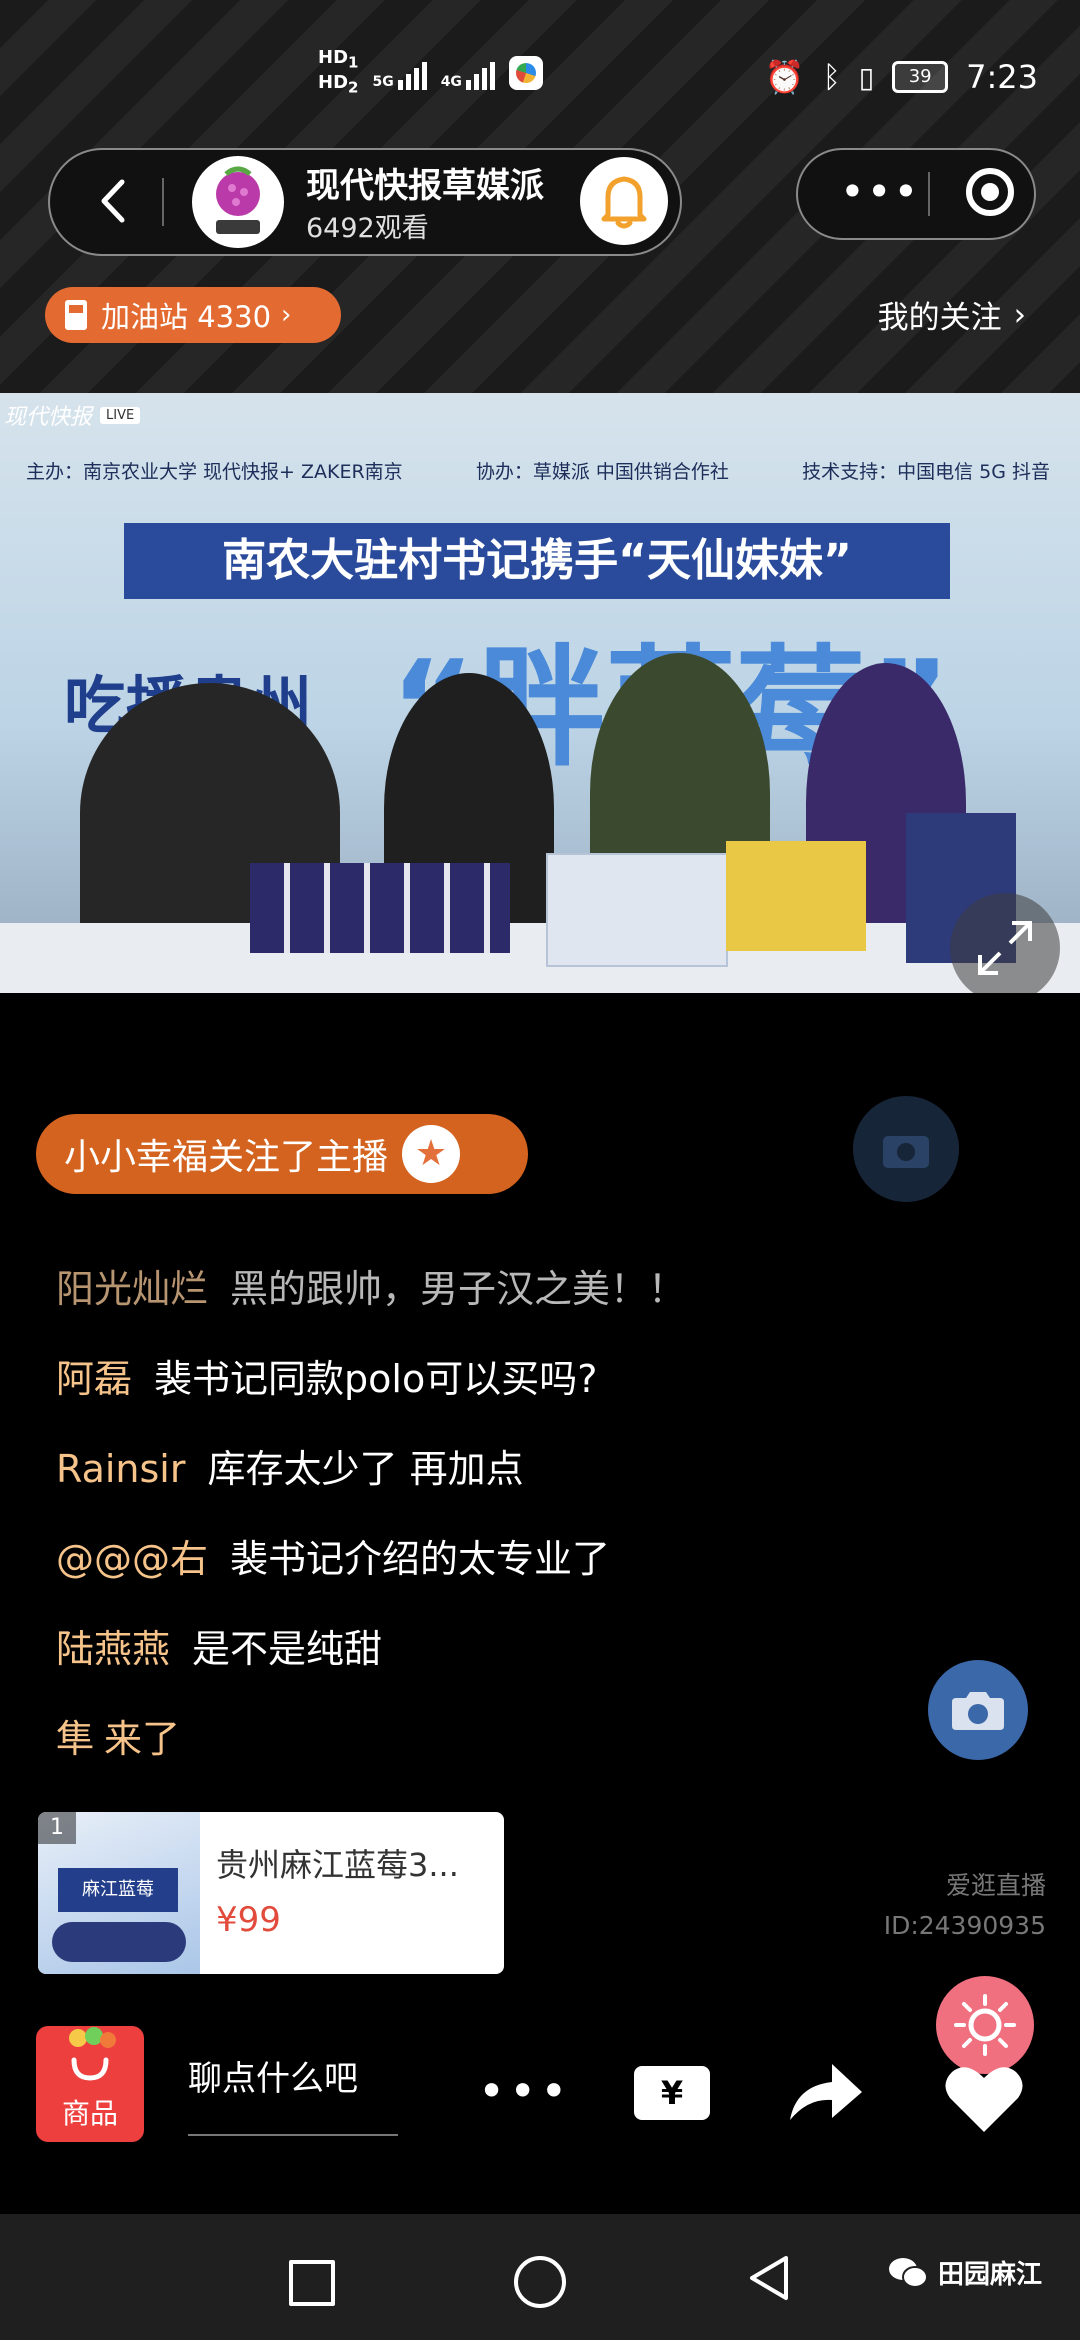  I want to click on product-index: 1, so click(57, 1828).